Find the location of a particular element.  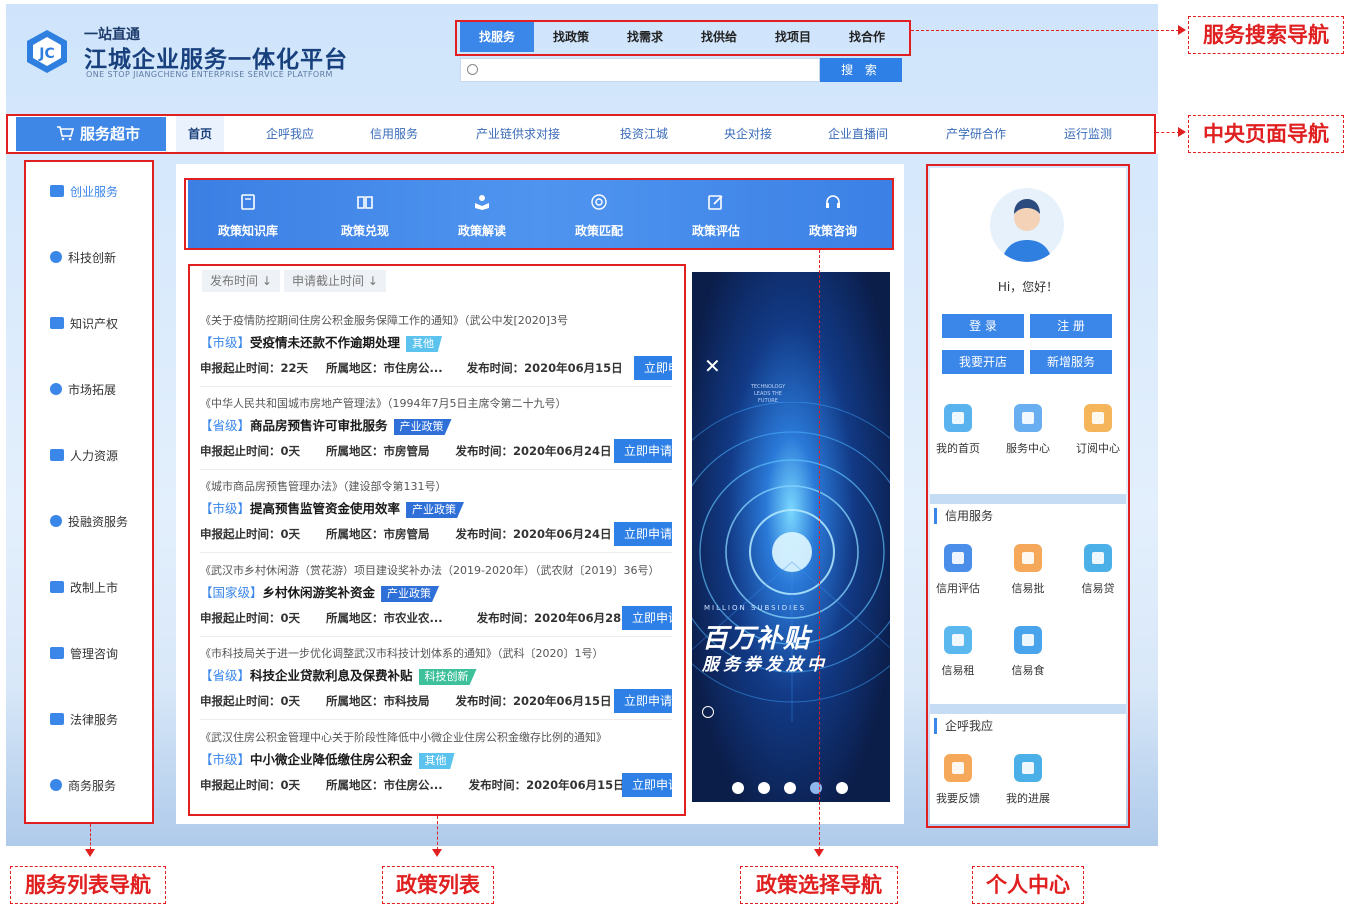

jc-logo-icon: JC is located at coordinates (47, 51).